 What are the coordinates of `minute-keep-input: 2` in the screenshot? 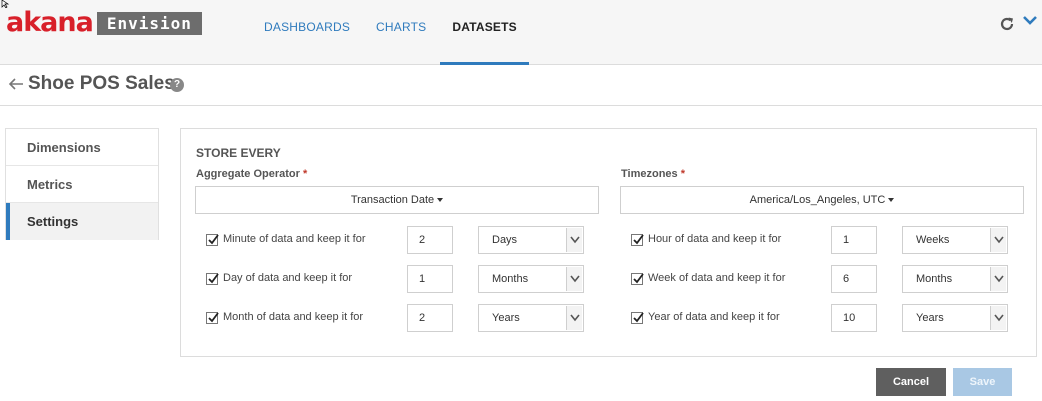 It's located at (430, 240).